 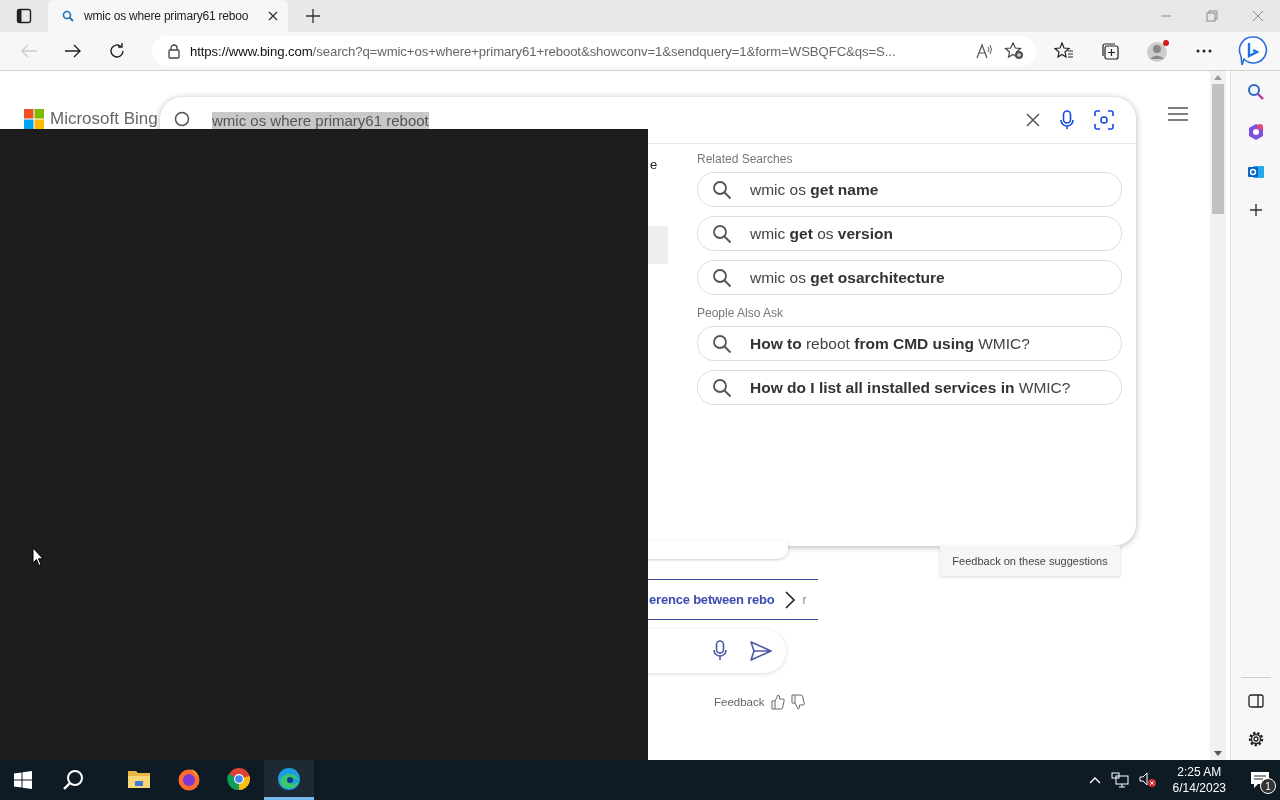 What do you see at coordinates (23, 780) in the screenshot?
I see `start-icon` at bounding box center [23, 780].